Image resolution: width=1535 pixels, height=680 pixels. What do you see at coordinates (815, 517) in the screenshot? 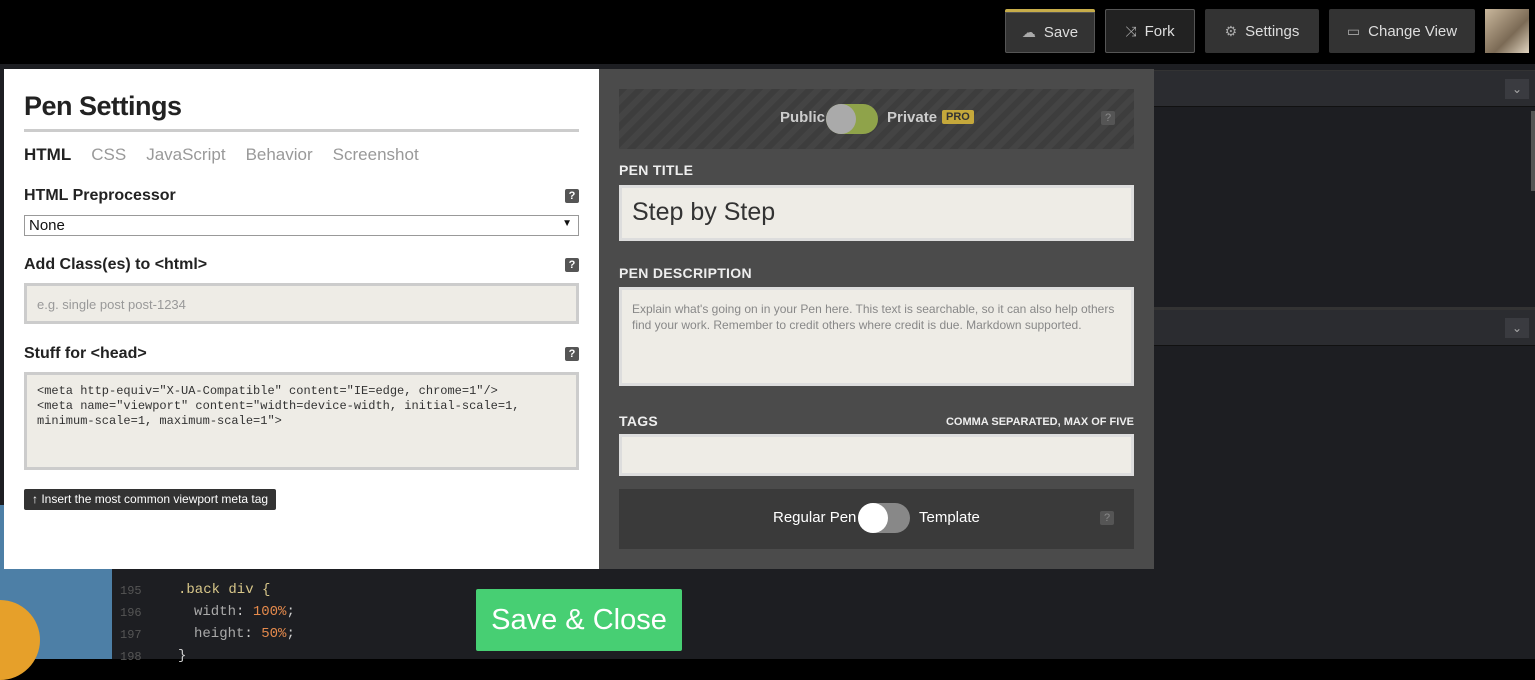
I see `regular-pen-label: Regular Pen` at bounding box center [815, 517].